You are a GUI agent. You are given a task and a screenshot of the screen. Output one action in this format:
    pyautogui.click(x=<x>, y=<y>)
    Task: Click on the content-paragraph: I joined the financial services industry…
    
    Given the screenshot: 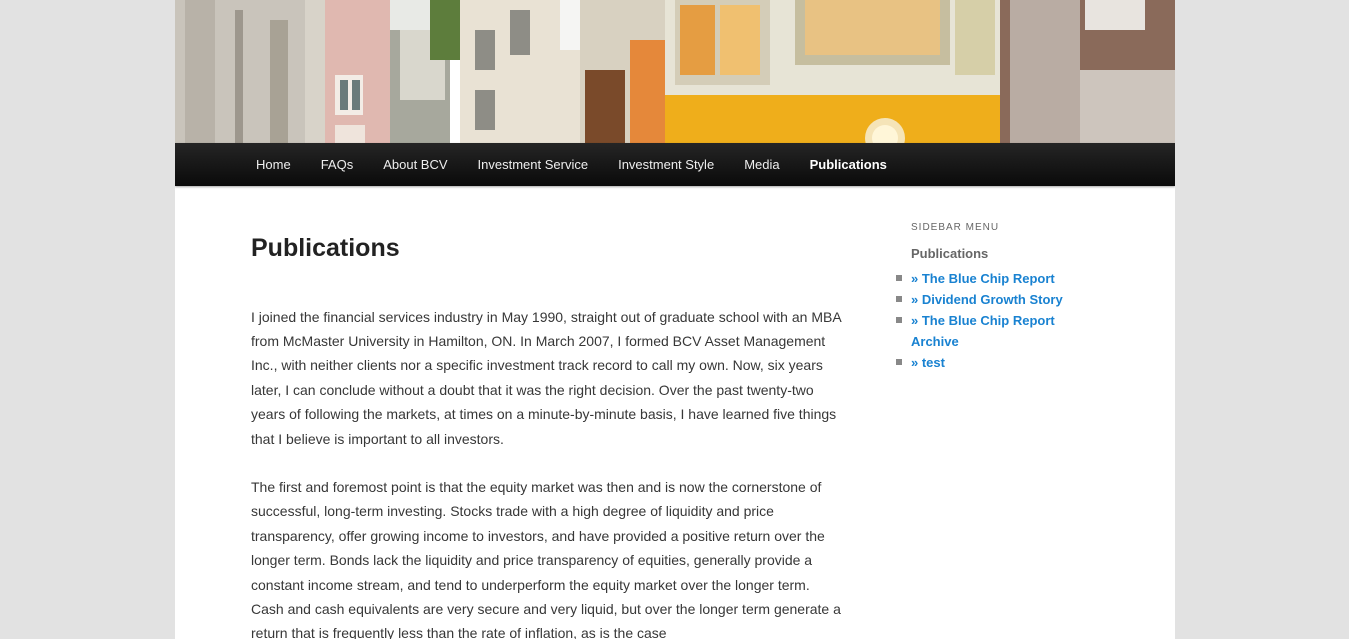 What is the action you would take?
    pyautogui.click(x=546, y=377)
    